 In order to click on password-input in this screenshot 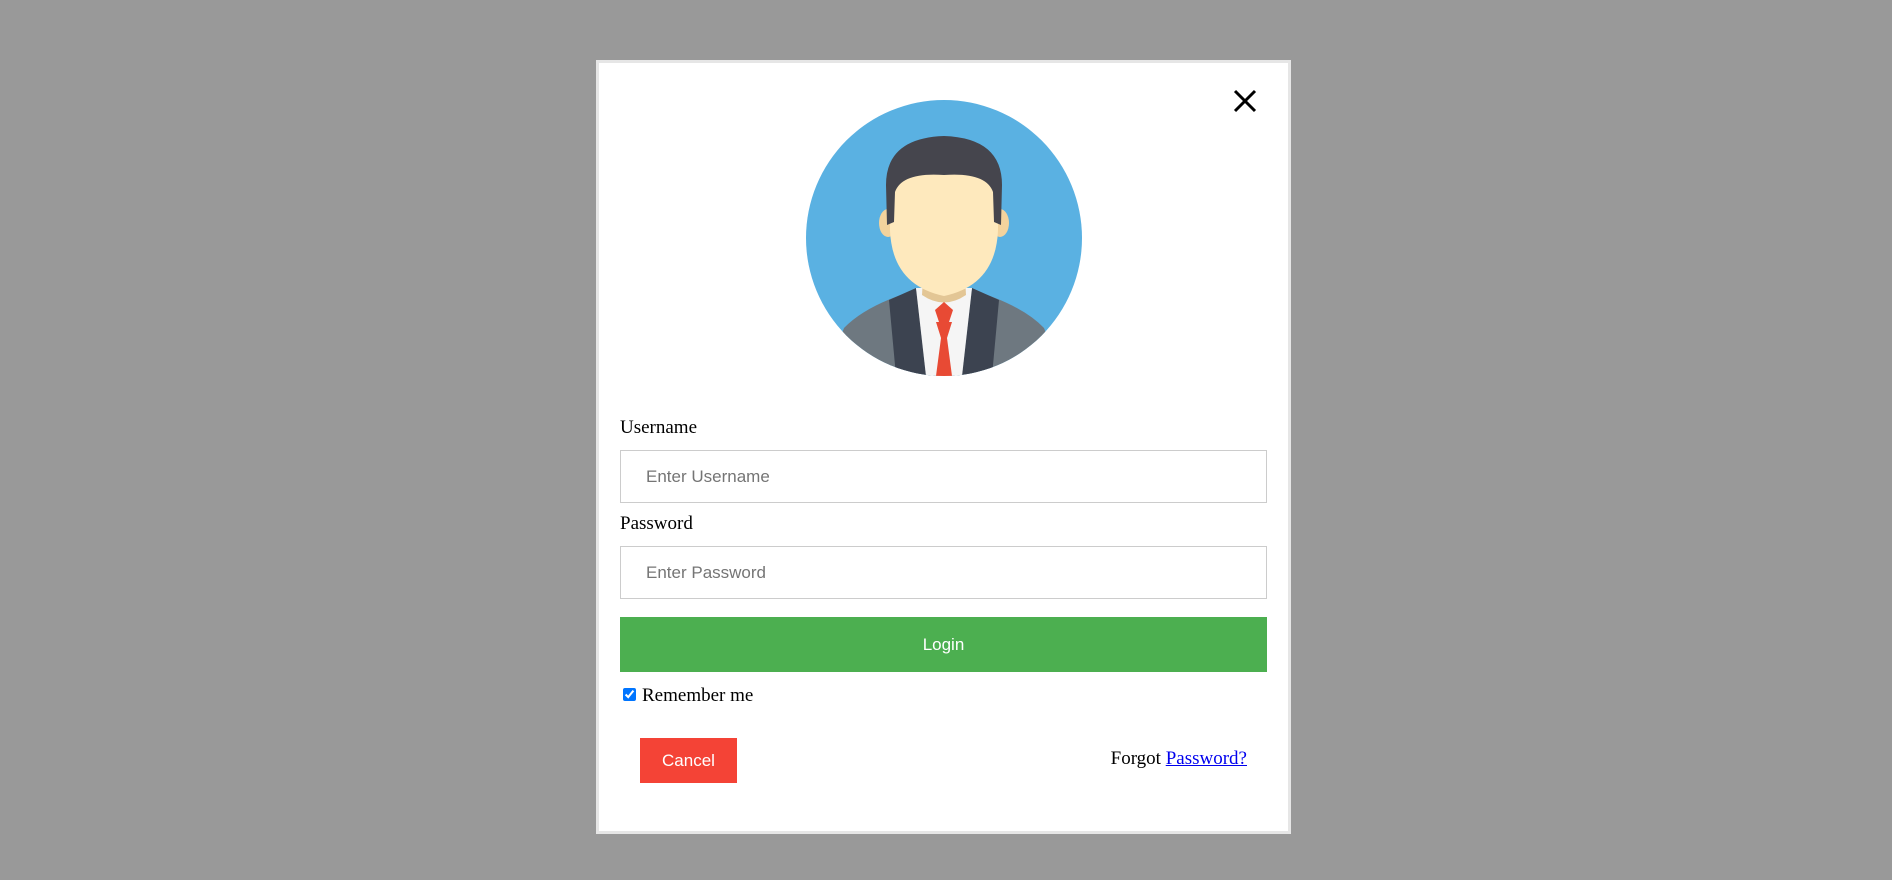, I will do `click(943, 572)`.